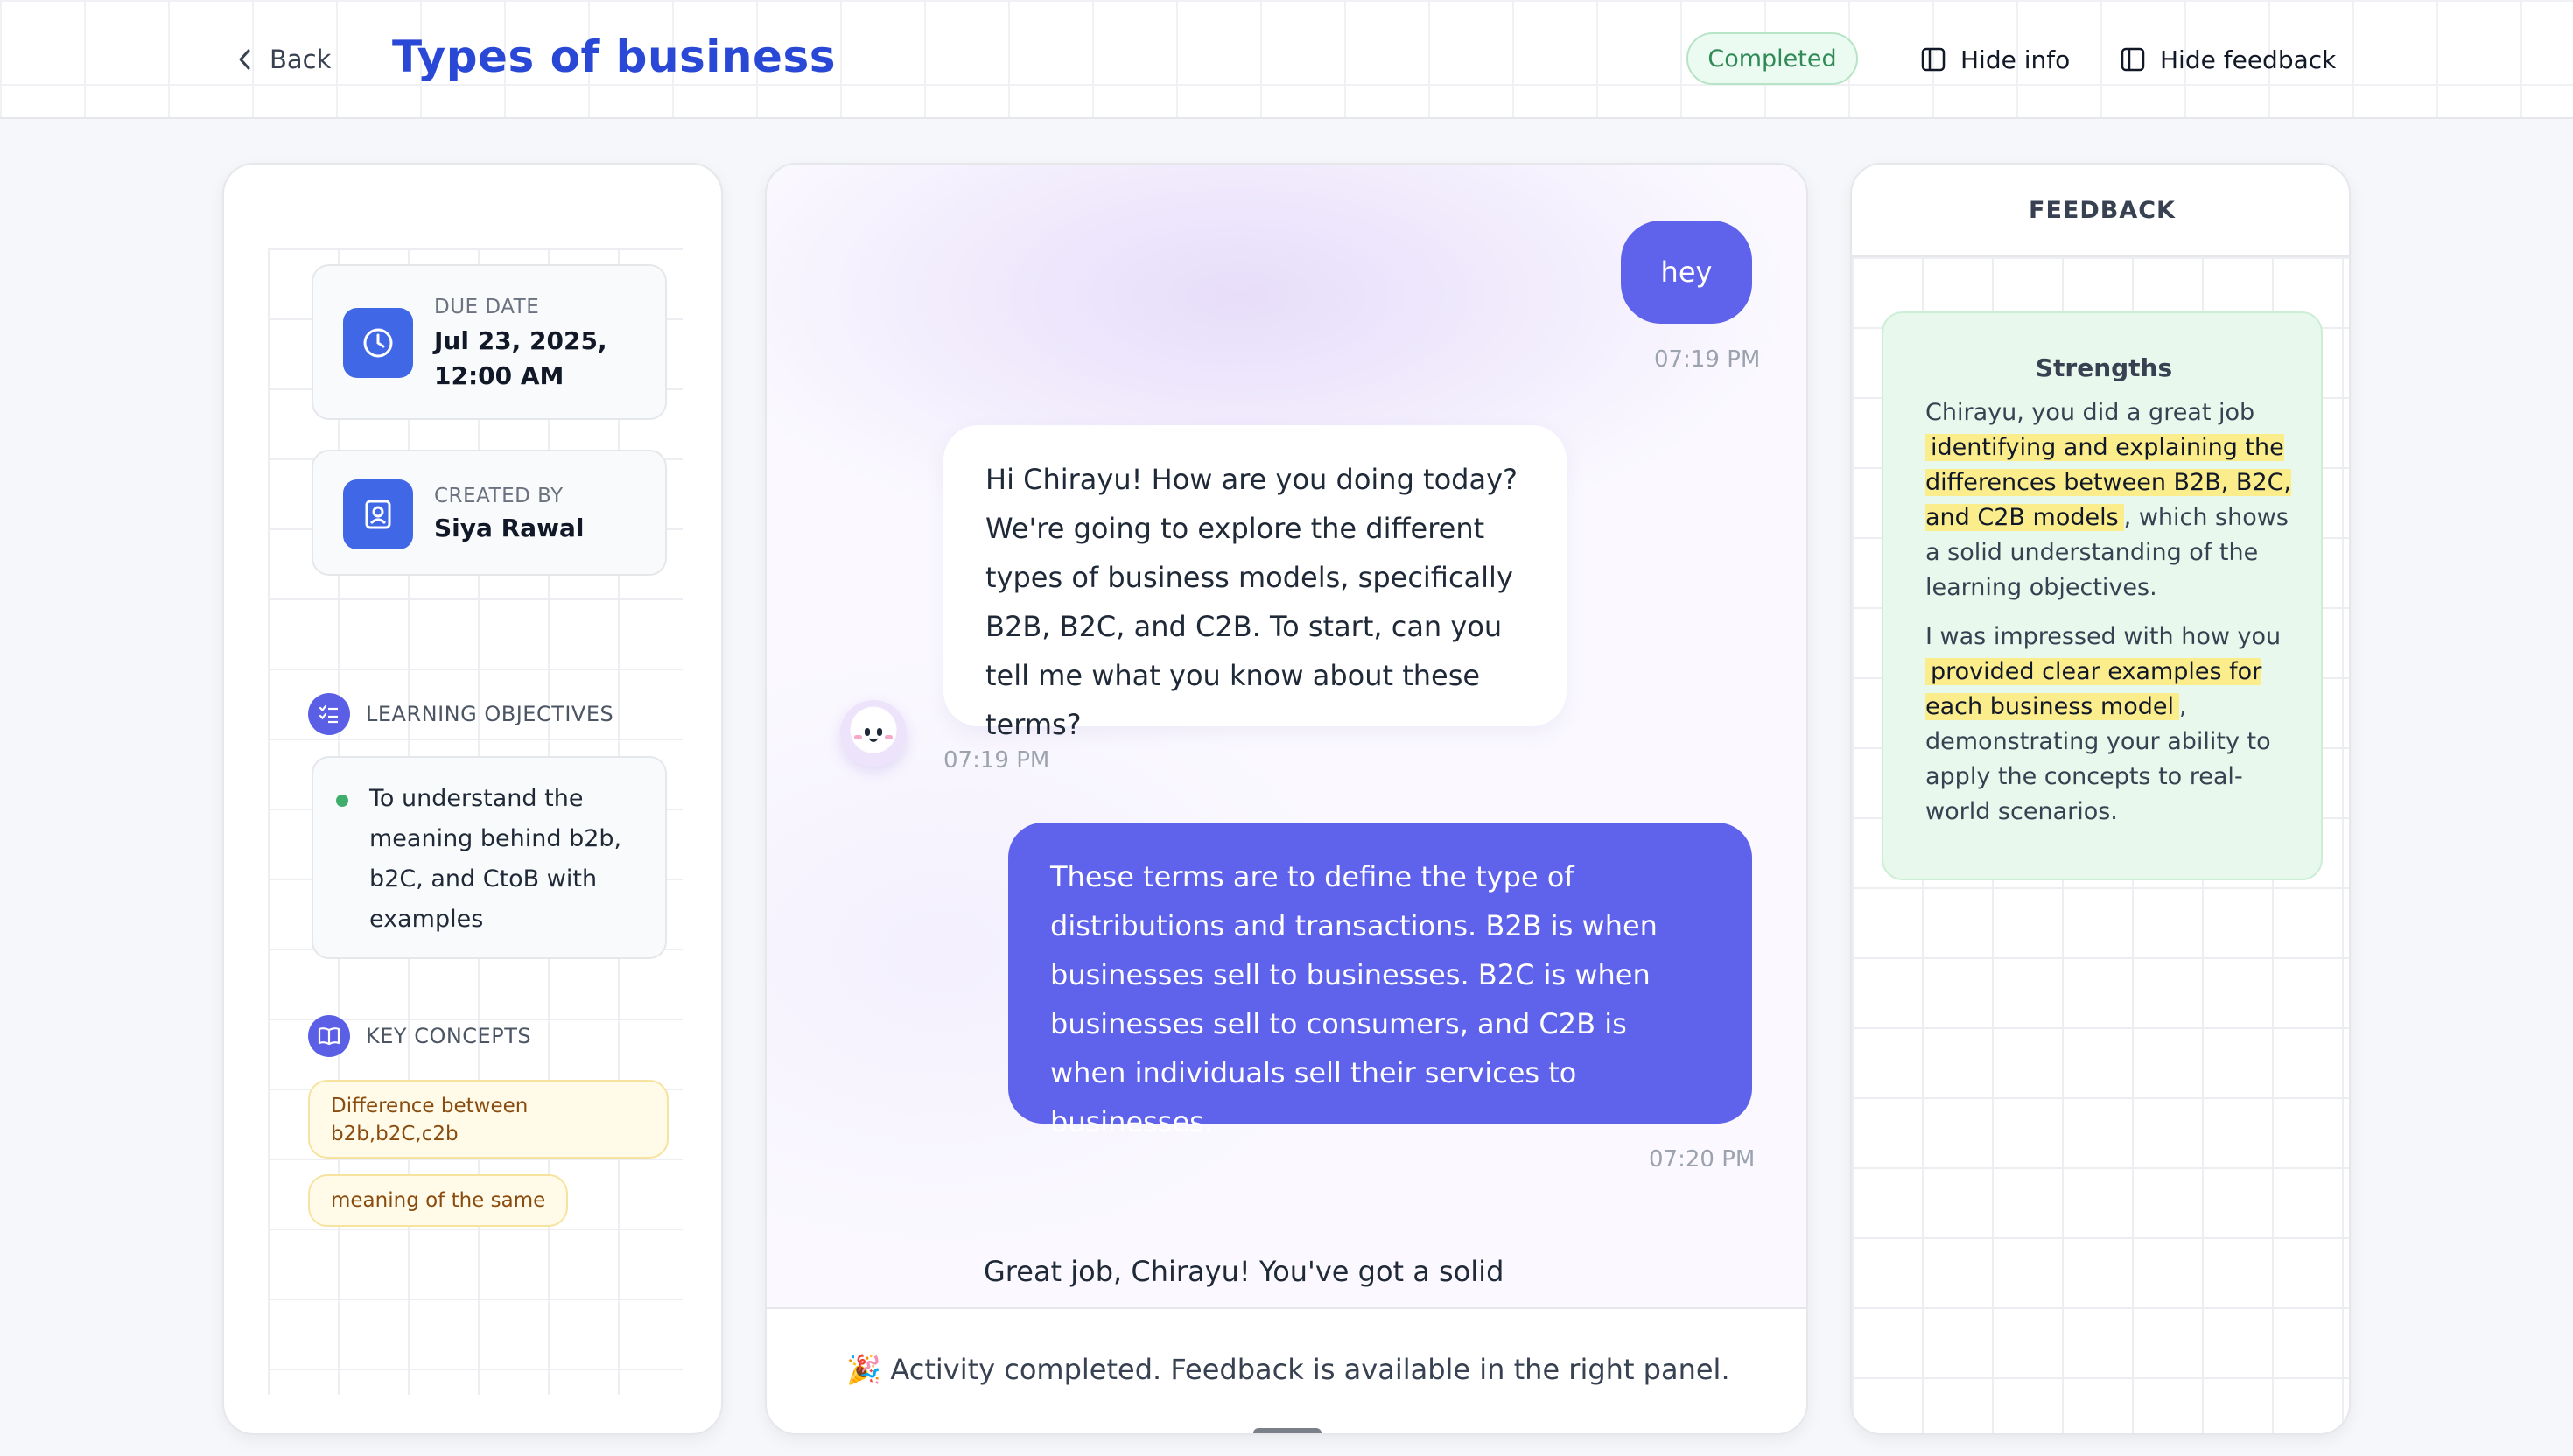 The height and width of the screenshot is (1456, 2573). What do you see at coordinates (873, 733) in the screenshot?
I see `bot-avatar-icon` at bounding box center [873, 733].